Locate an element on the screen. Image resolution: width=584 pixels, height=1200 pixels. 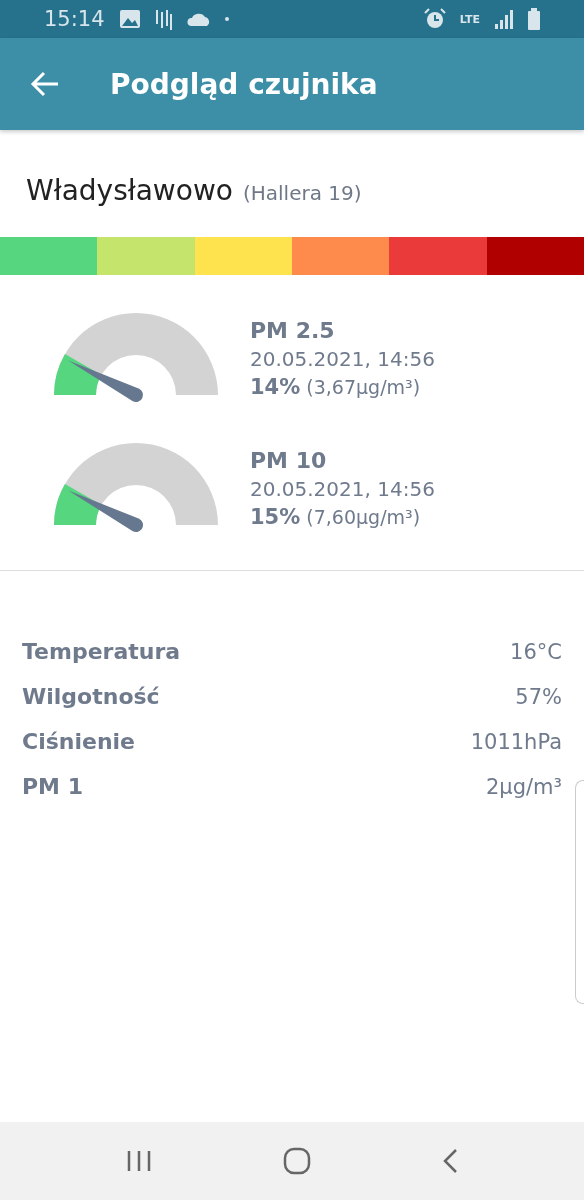
back-nav-button is located at coordinates (450, 1161).